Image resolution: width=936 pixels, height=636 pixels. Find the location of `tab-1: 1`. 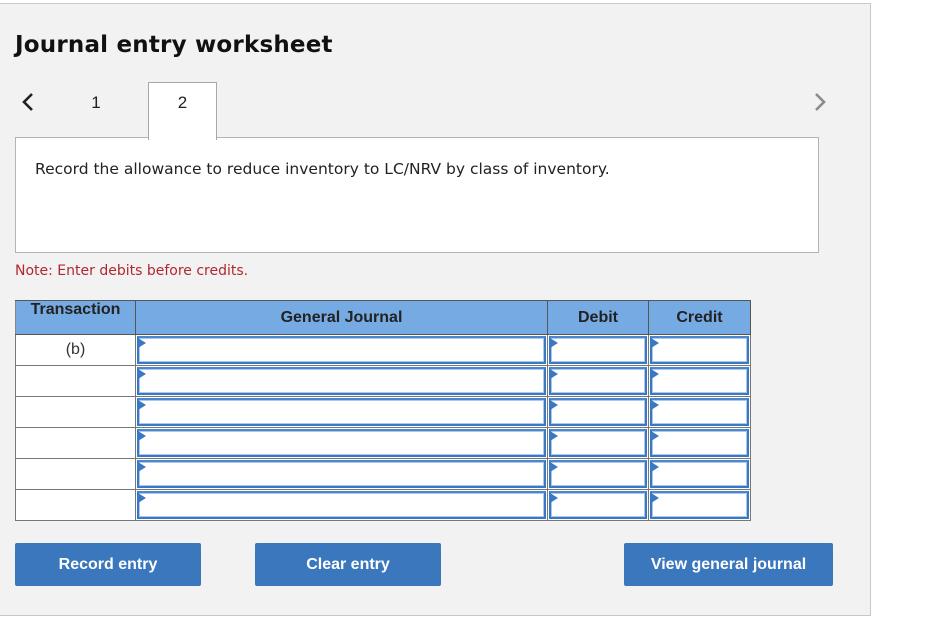

tab-1: 1 is located at coordinates (96, 104).